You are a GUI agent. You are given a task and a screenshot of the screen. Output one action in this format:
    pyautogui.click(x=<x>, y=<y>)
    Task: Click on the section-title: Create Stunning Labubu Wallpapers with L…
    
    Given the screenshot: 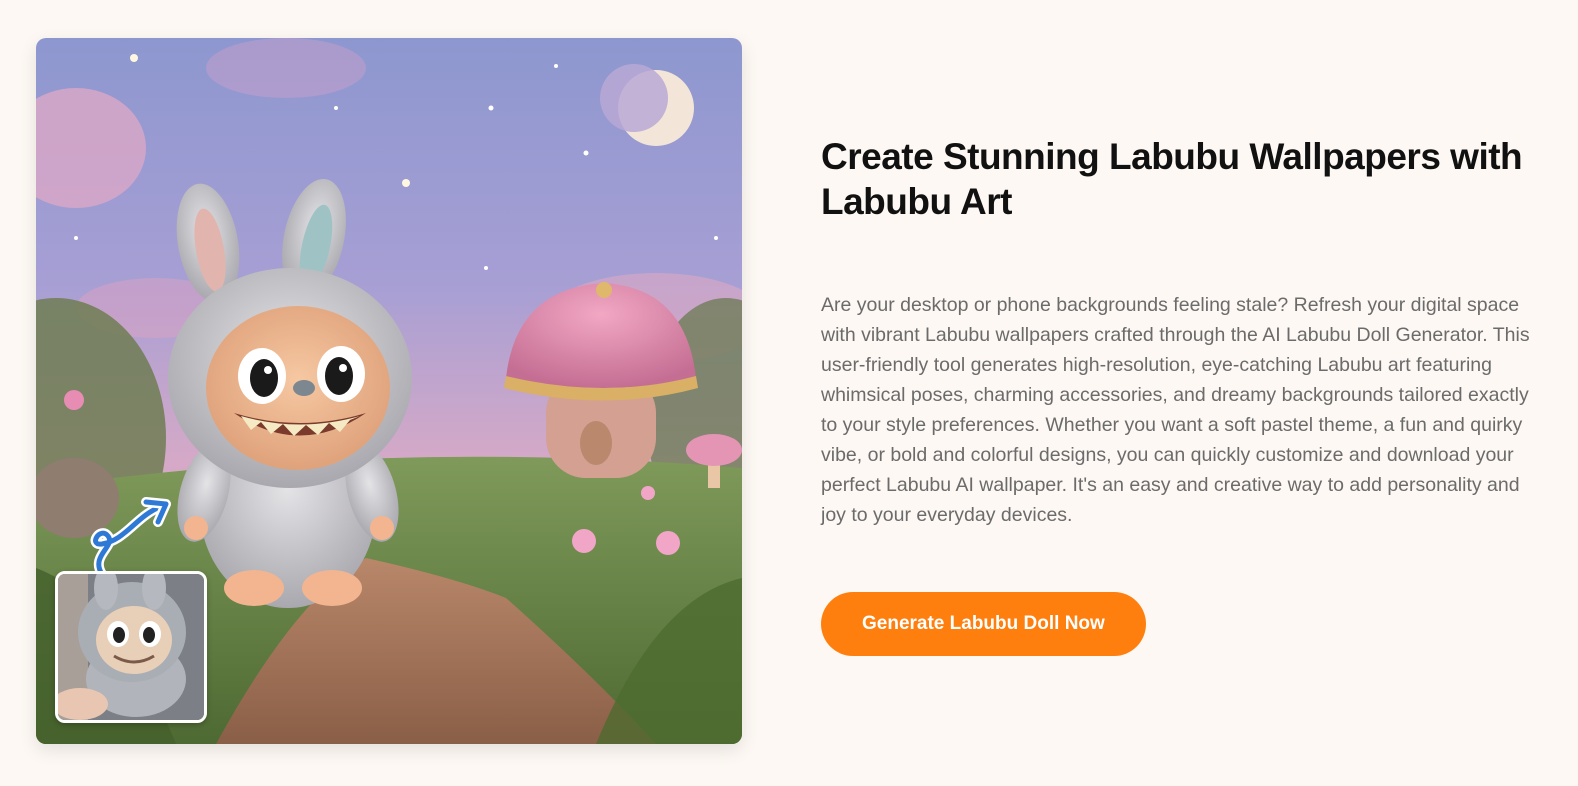 What is the action you would take?
    pyautogui.click(x=1172, y=179)
    